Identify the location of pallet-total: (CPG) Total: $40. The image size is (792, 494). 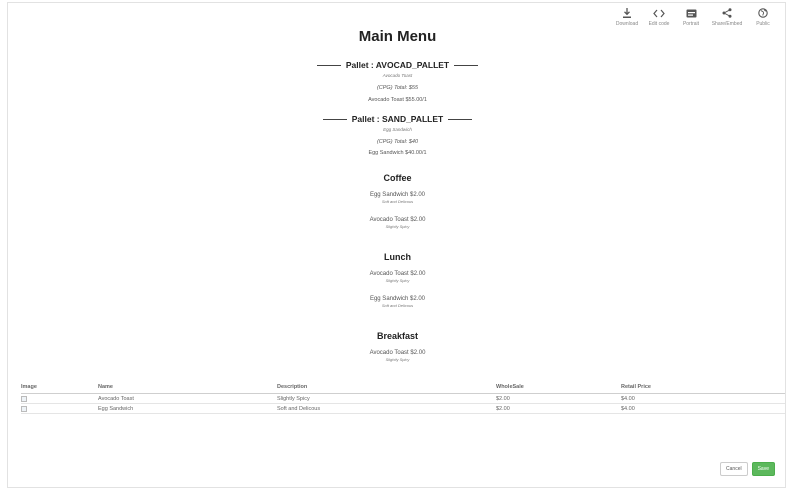
(397, 142).